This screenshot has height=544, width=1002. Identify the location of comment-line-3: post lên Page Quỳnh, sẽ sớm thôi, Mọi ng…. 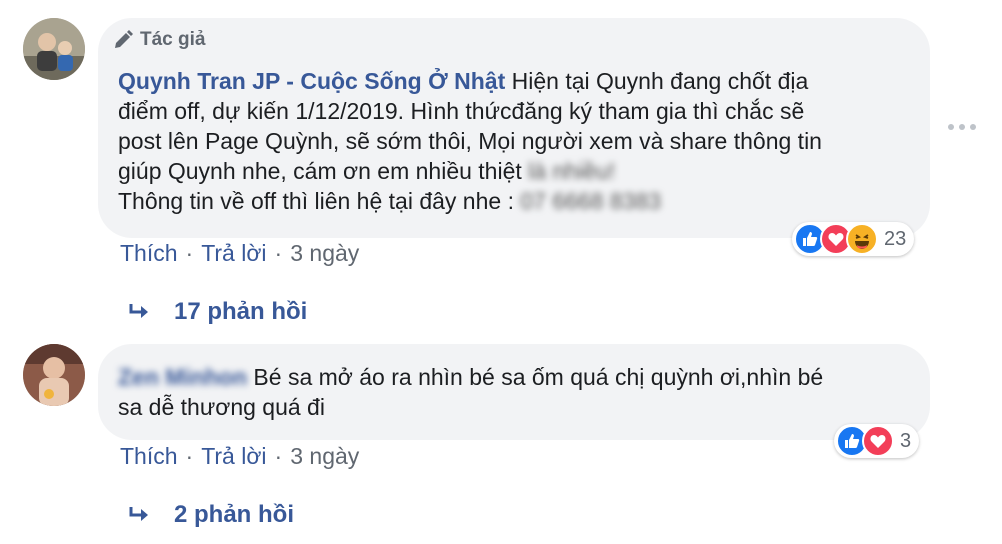
(470, 141).